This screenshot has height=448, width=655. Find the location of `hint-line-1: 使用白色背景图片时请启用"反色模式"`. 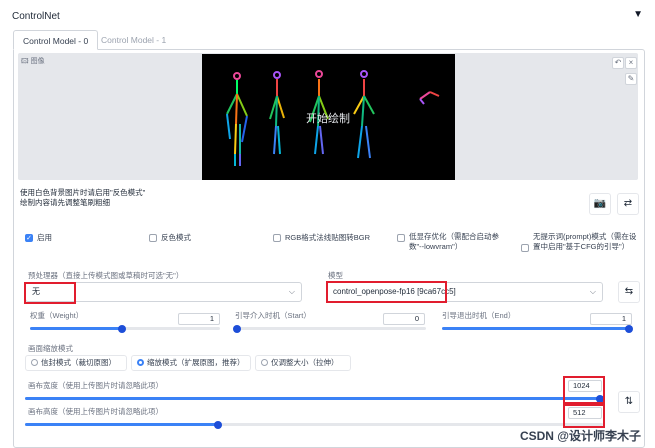

hint-line-1: 使用白色背景图片时请启用"反色模式" is located at coordinates (83, 192).